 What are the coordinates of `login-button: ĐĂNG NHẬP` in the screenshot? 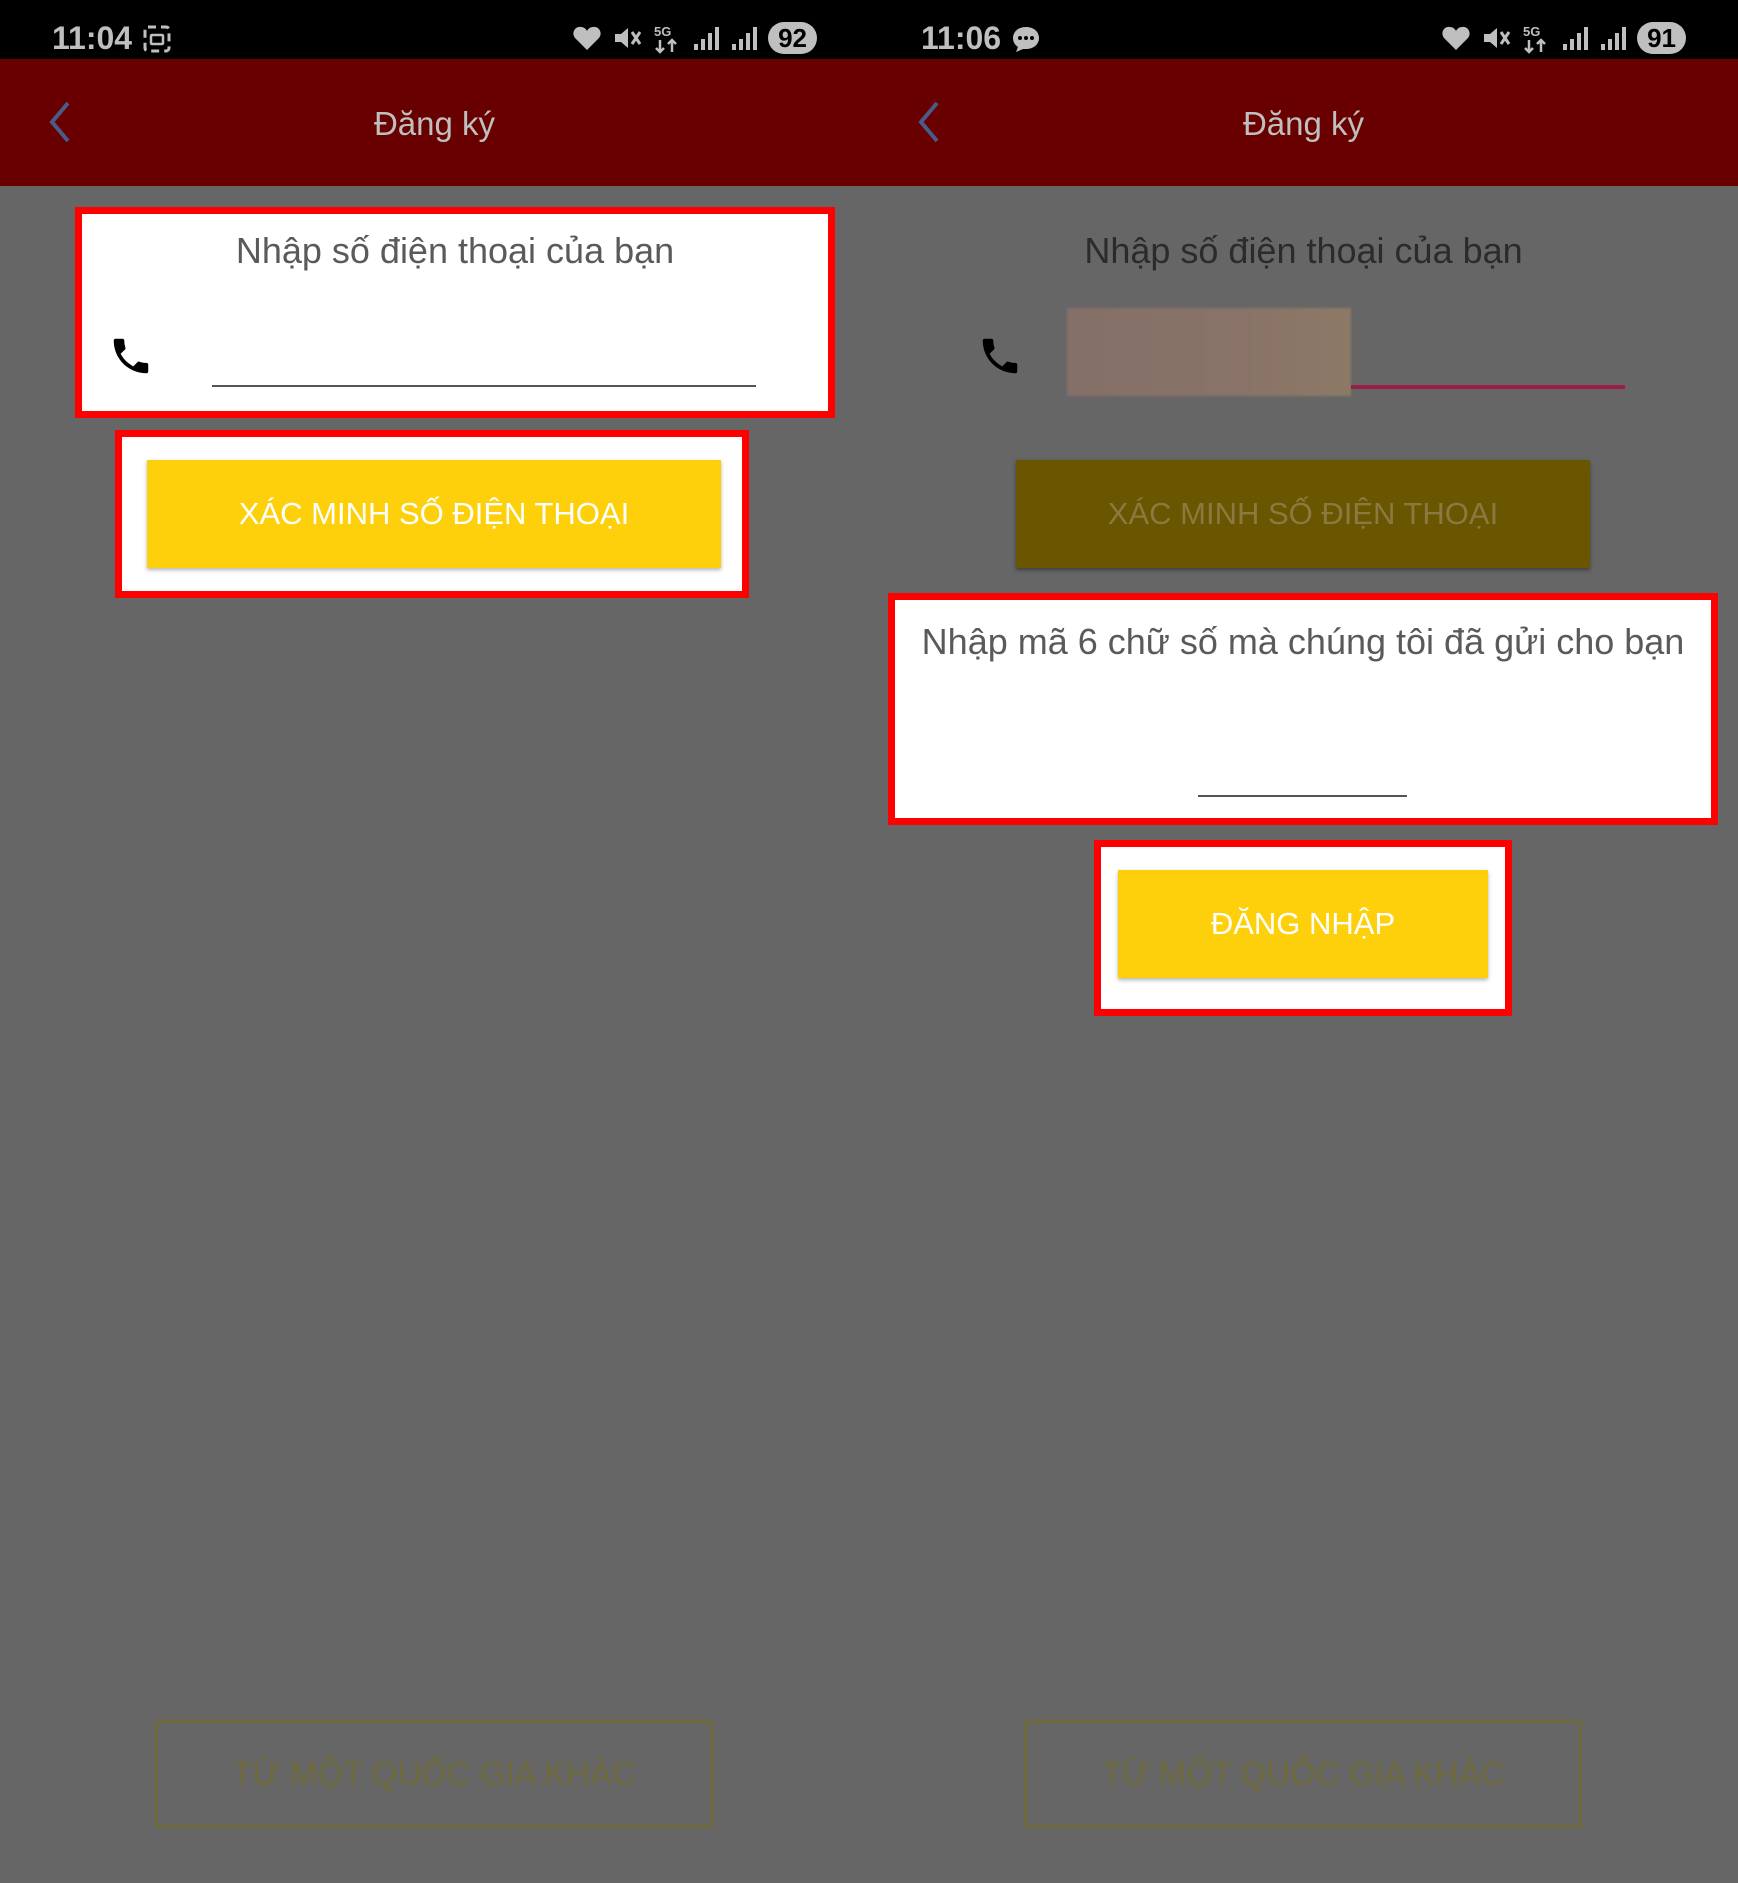 It's located at (1303, 924).